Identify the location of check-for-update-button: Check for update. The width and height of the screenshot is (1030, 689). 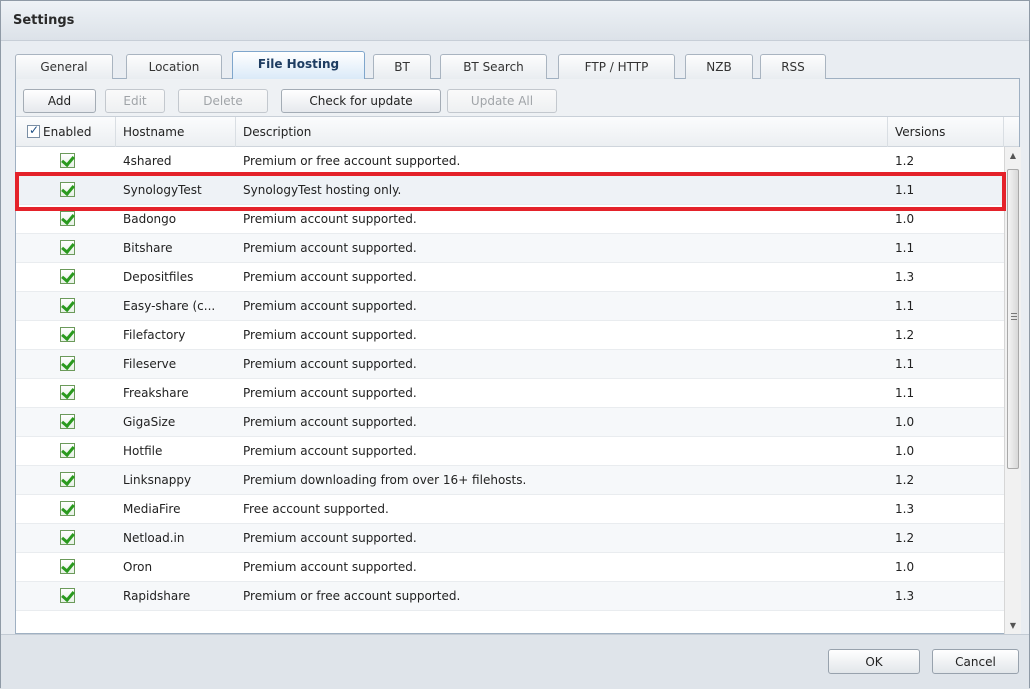
(361, 101).